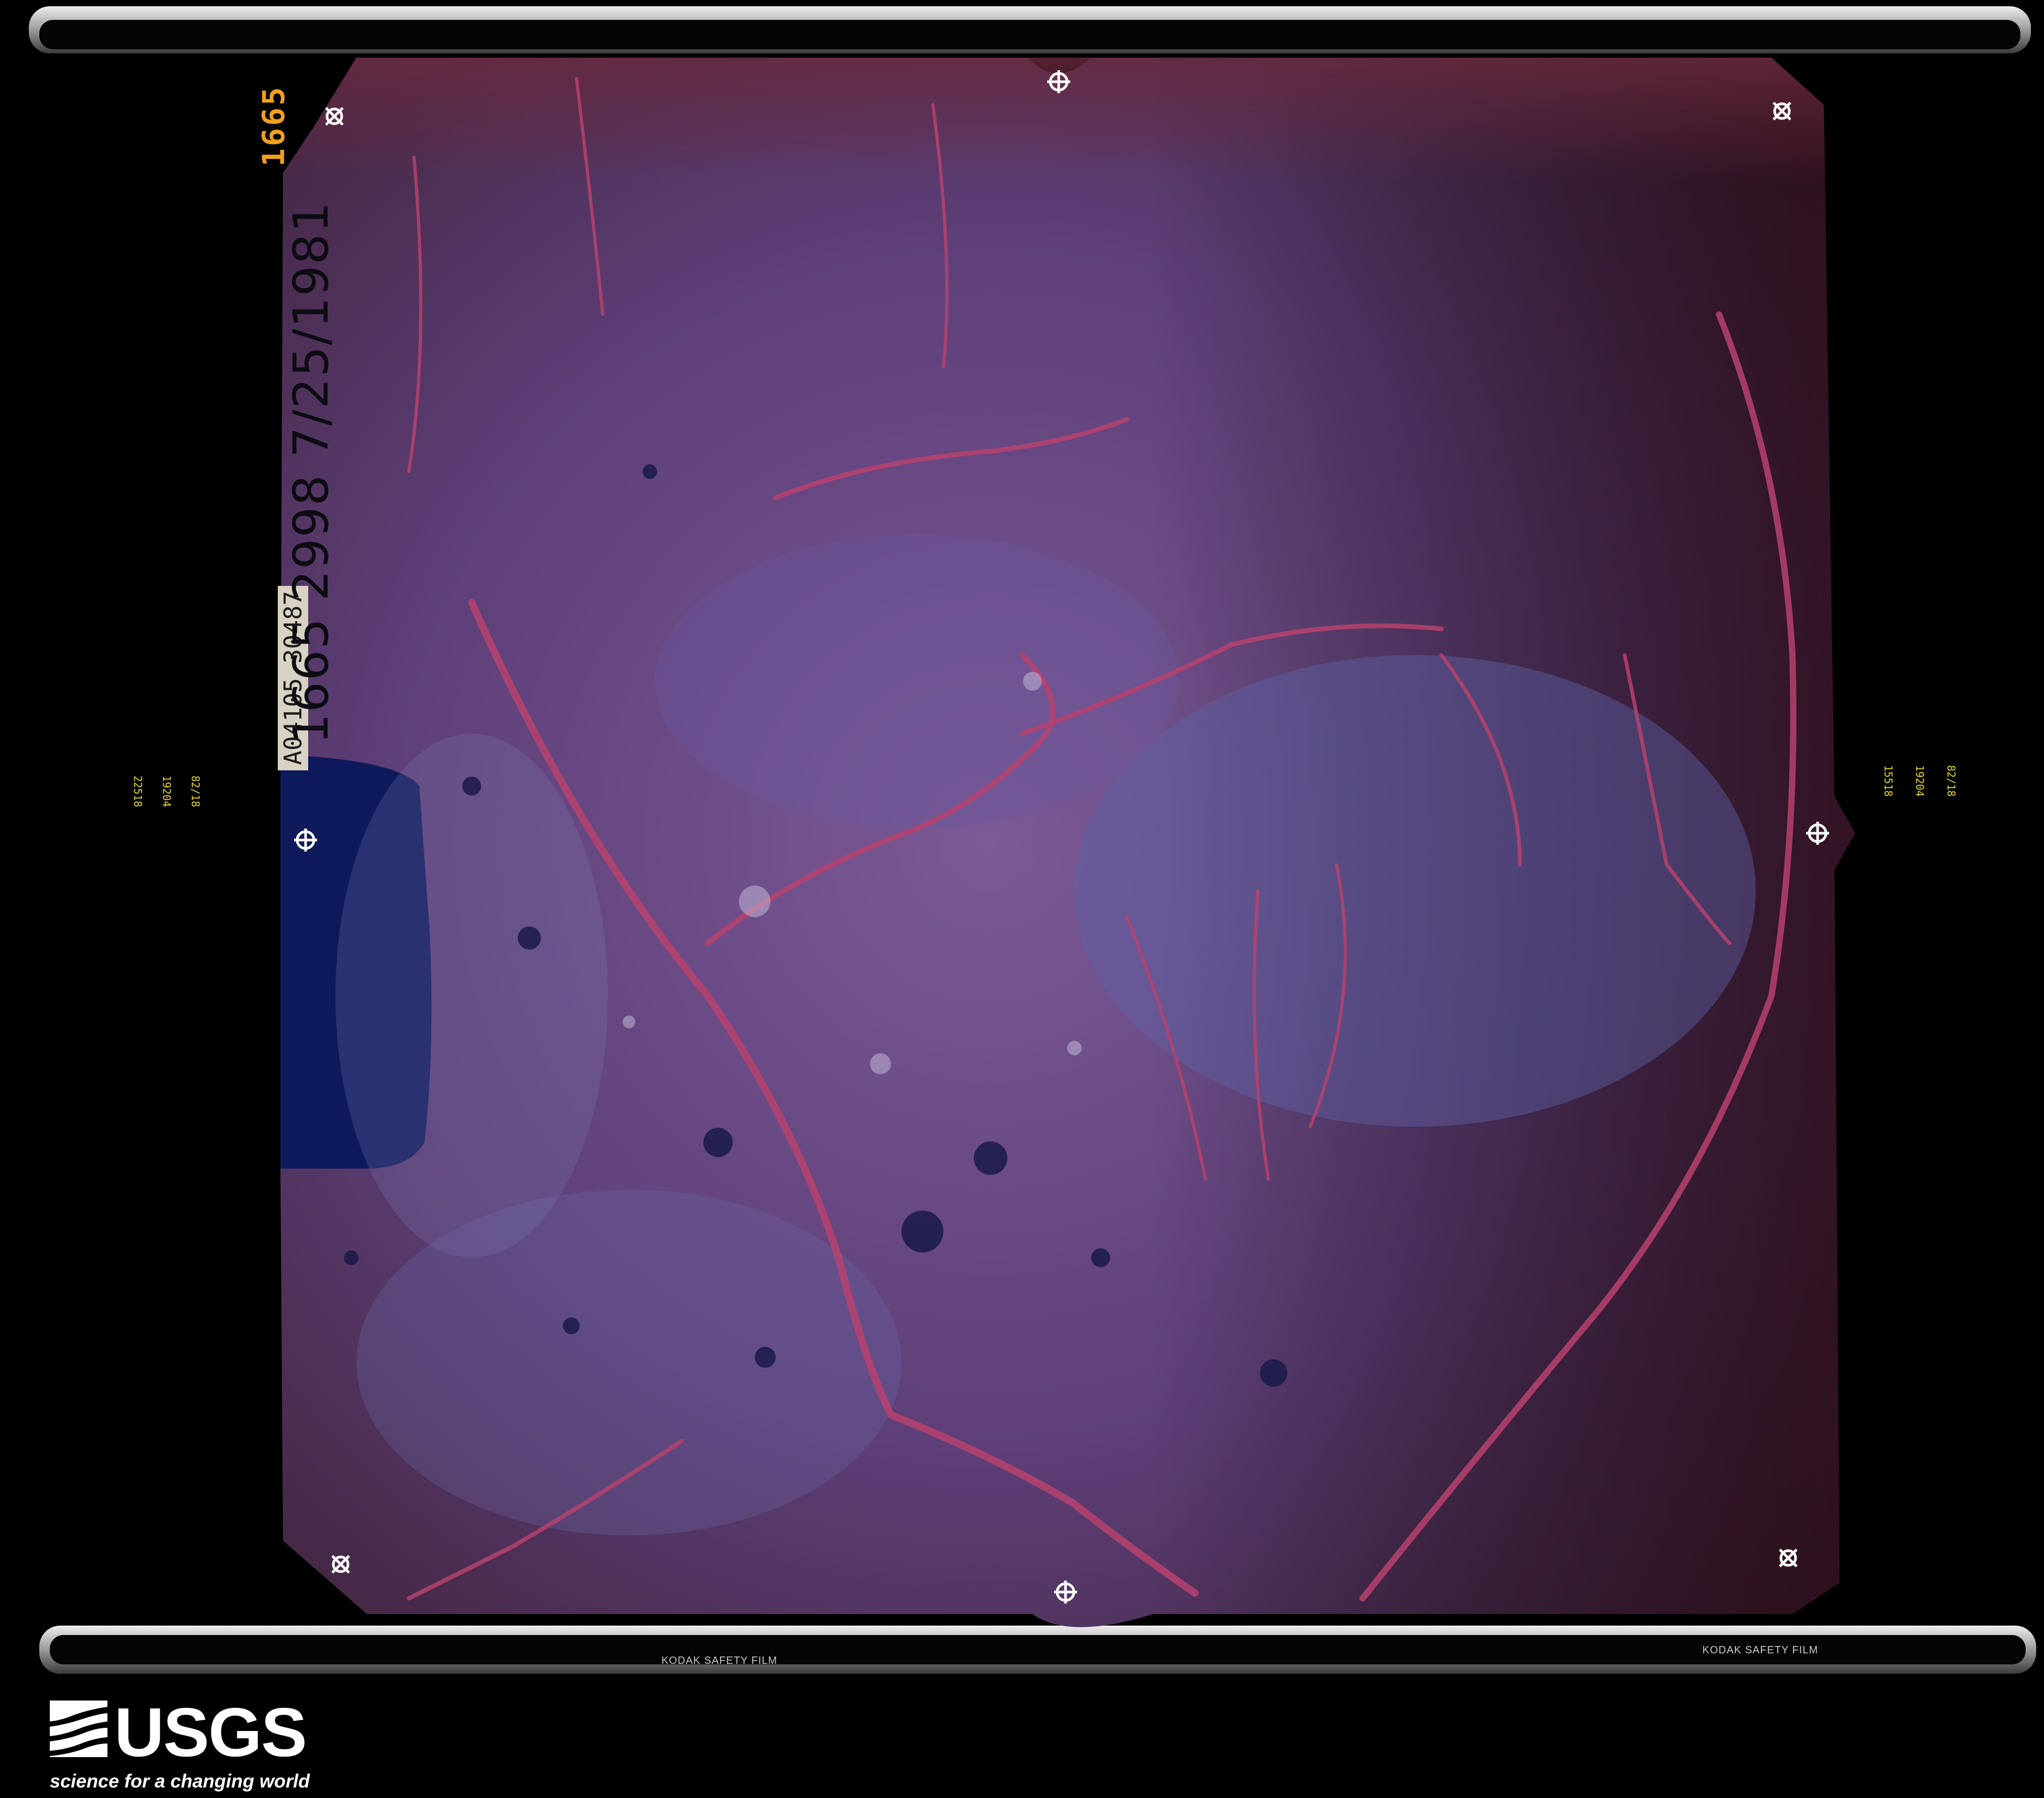  Describe the element at coordinates (1919, 781) in the screenshot. I see `side-code-right-2: 19204` at that location.